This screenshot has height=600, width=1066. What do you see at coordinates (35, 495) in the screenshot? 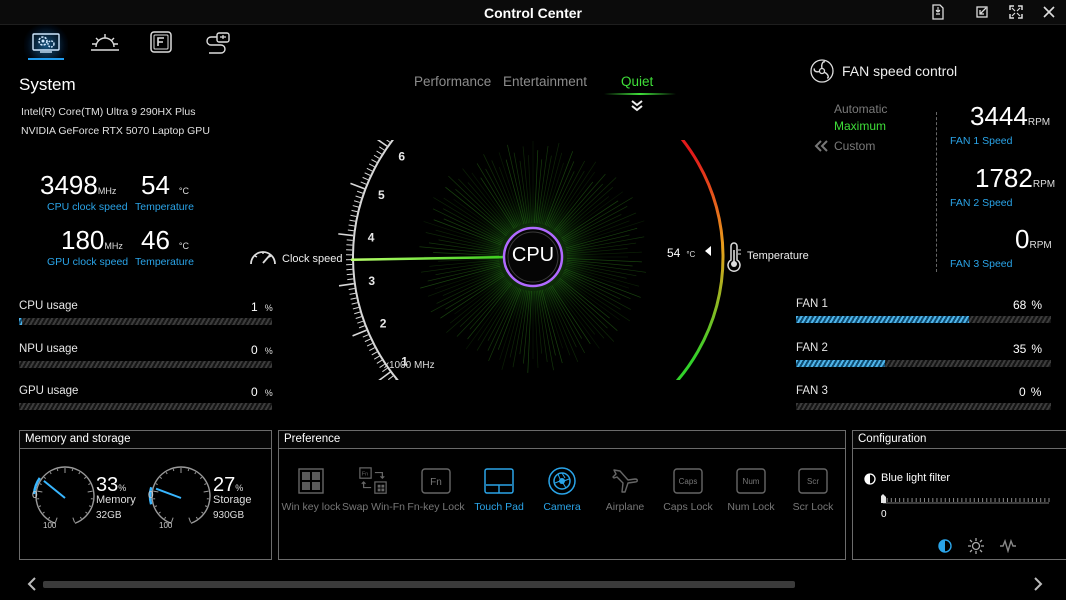
I see `memory-gauge-min: 0` at bounding box center [35, 495].